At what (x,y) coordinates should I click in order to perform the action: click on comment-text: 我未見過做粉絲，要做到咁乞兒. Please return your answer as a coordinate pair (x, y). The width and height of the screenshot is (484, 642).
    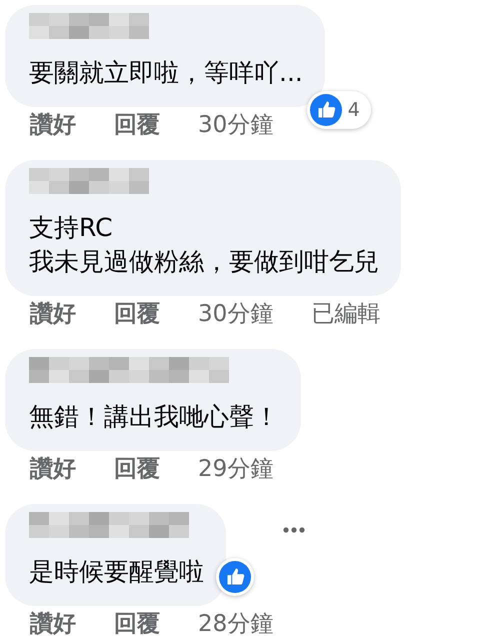
    Looking at the image, I should click on (204, 262).